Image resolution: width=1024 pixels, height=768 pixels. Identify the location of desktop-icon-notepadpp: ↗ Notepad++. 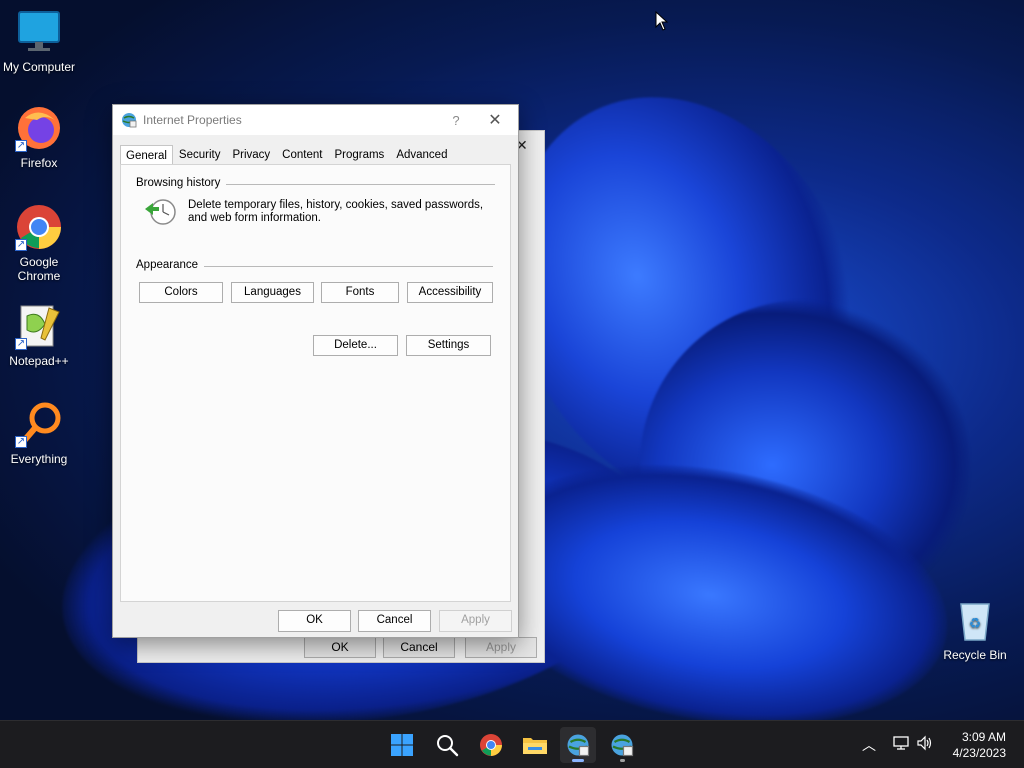
(39, 335).